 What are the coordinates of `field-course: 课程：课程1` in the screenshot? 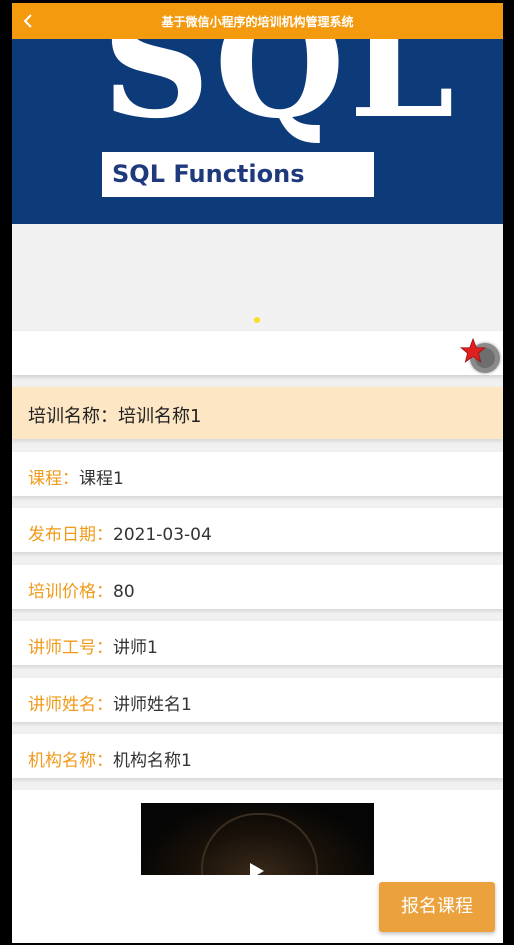 It's located at (257, 474).